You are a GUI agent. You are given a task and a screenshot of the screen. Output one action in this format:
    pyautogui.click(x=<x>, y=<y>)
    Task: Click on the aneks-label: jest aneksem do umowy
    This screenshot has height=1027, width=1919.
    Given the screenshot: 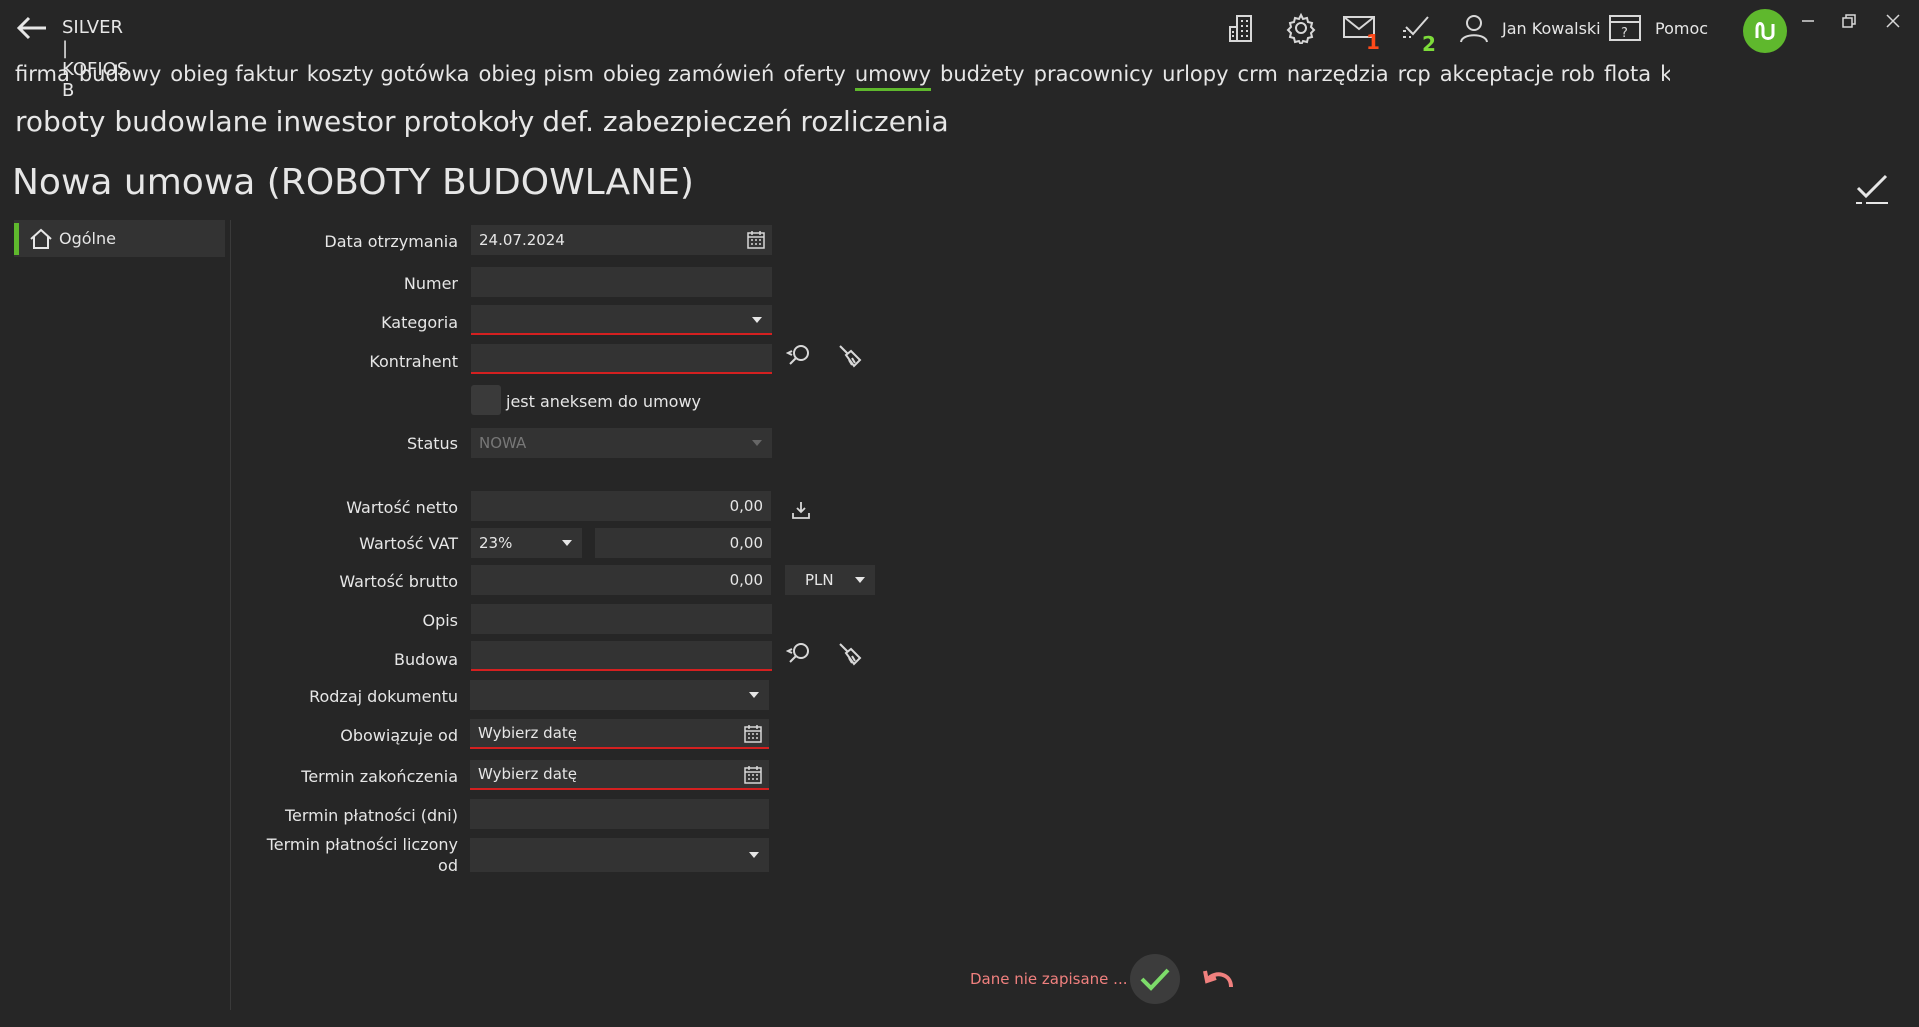 What is the action you would take?
    pyautogui.click(x=603, y=401)
    